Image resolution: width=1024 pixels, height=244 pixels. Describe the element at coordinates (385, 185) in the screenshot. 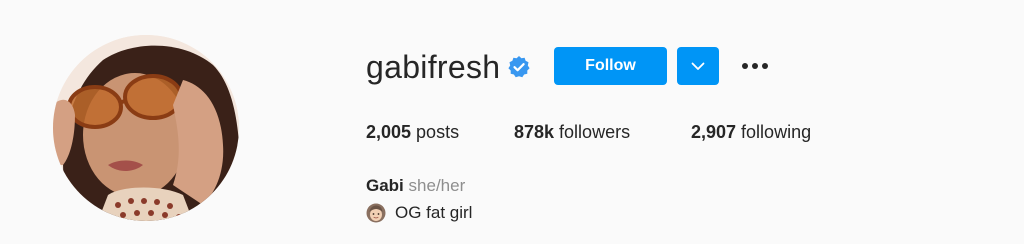

I see `bio-name: Gabi` at that location.